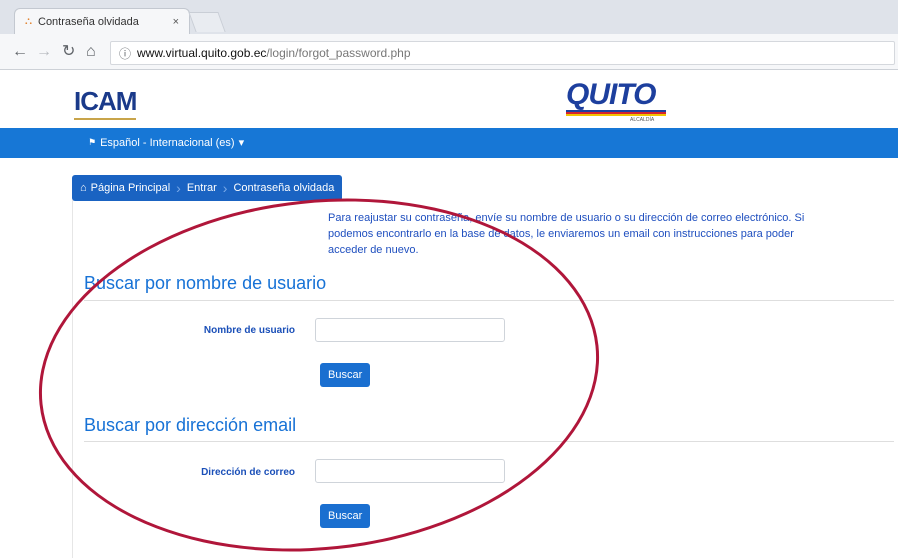 The image size is (898, 558). I want to click on email-input, so click(410, 471).